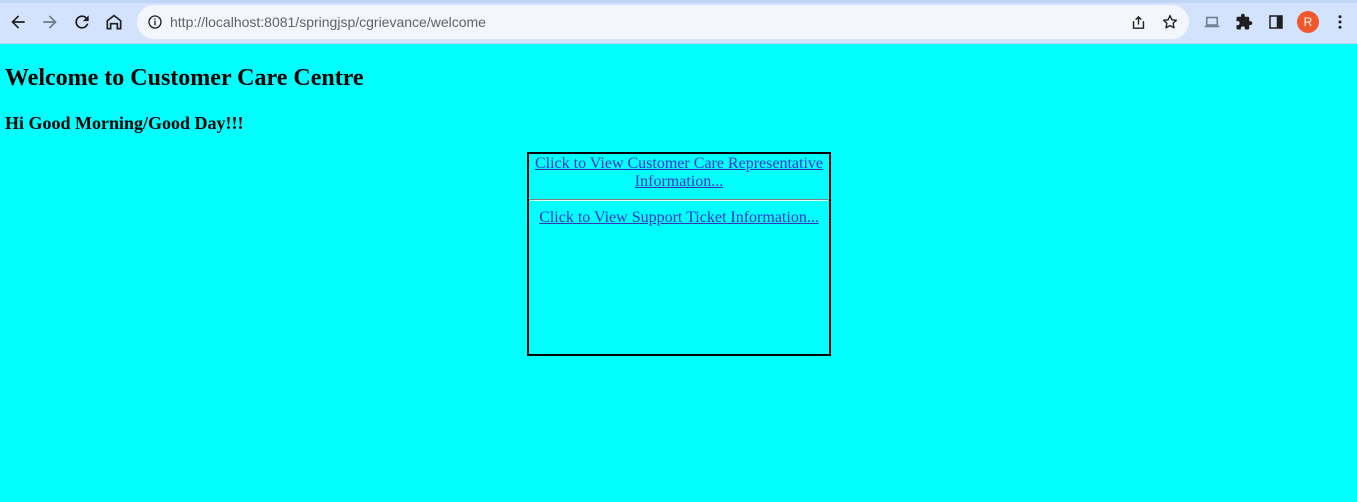 This screenshot has width=1357, height=502. What do you see at coordinates (1170, 22) in the screenshot?
I see `star-icon` at bounding box center [1170, 22].